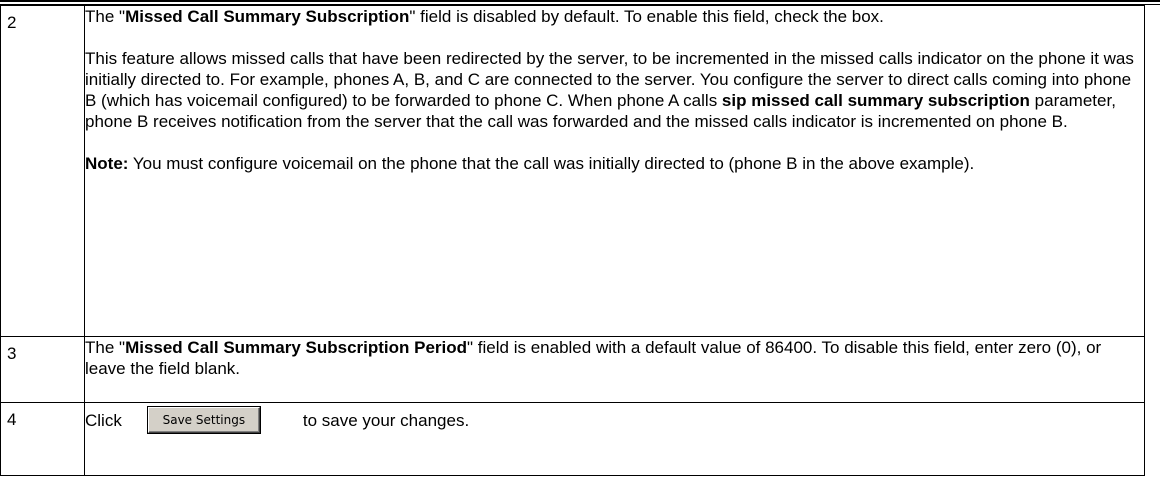 The image size is (1160, 485). I want to click on step-number-cell: 4, so click(42, 439).